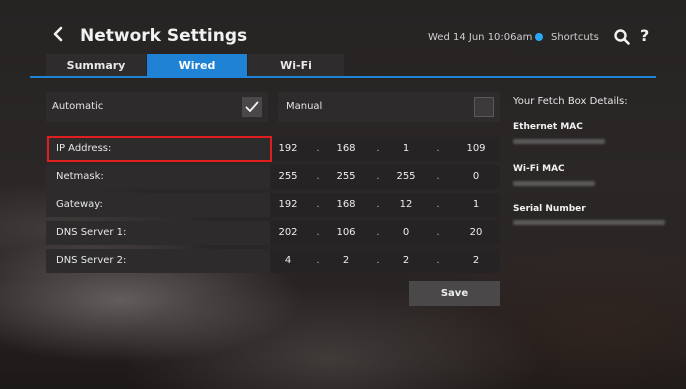 This screenshot has height=389, width=686. I want to click on tab-underline, so click(343, 77).